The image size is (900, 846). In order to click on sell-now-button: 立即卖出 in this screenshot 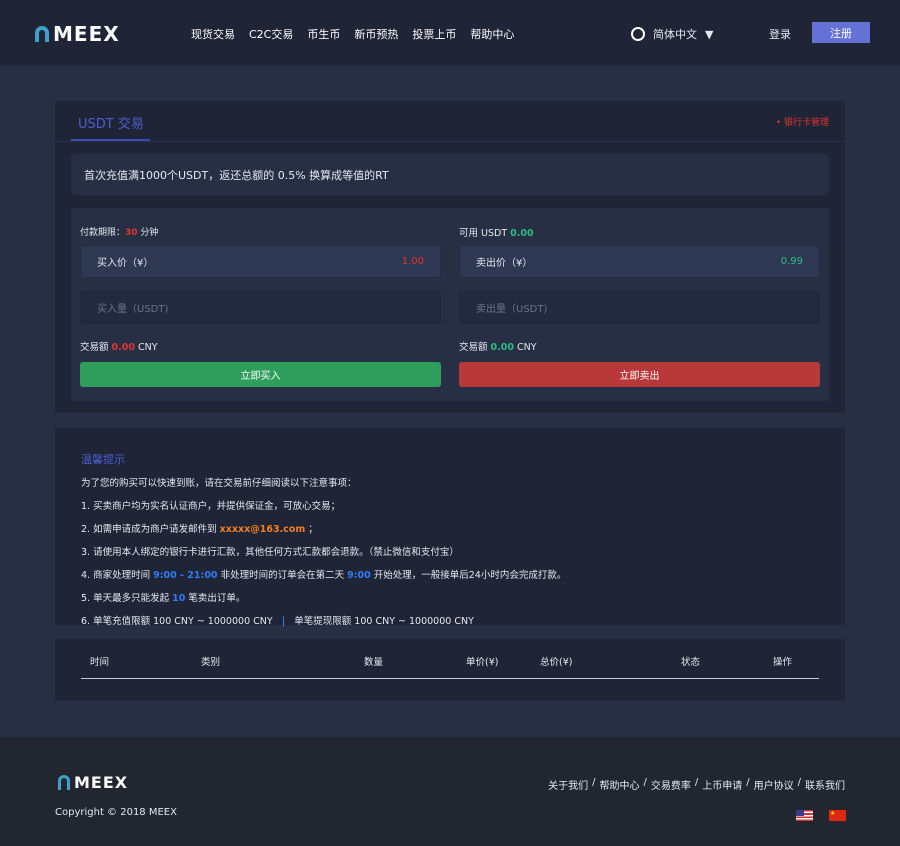, I will do `click(639, 374)`.